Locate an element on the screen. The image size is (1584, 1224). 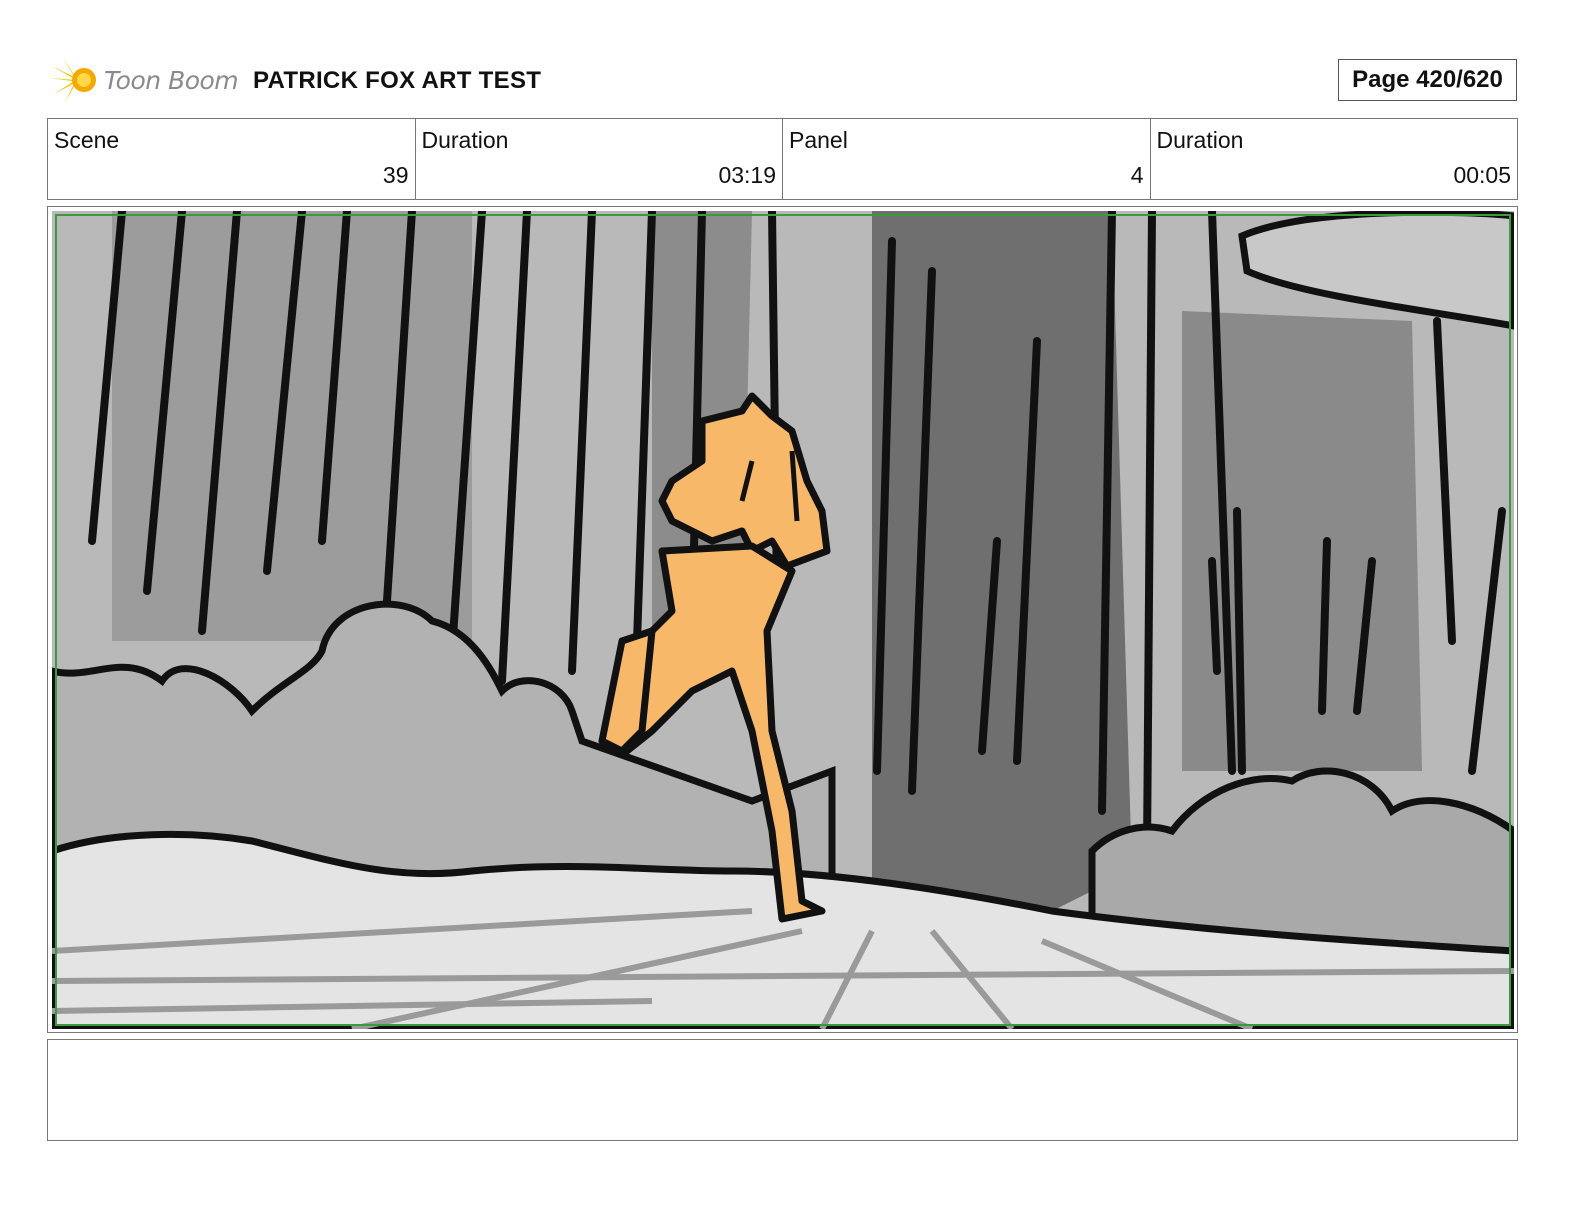
toon-boom-logo: Toon Boom is located at coordinates (145, 80).